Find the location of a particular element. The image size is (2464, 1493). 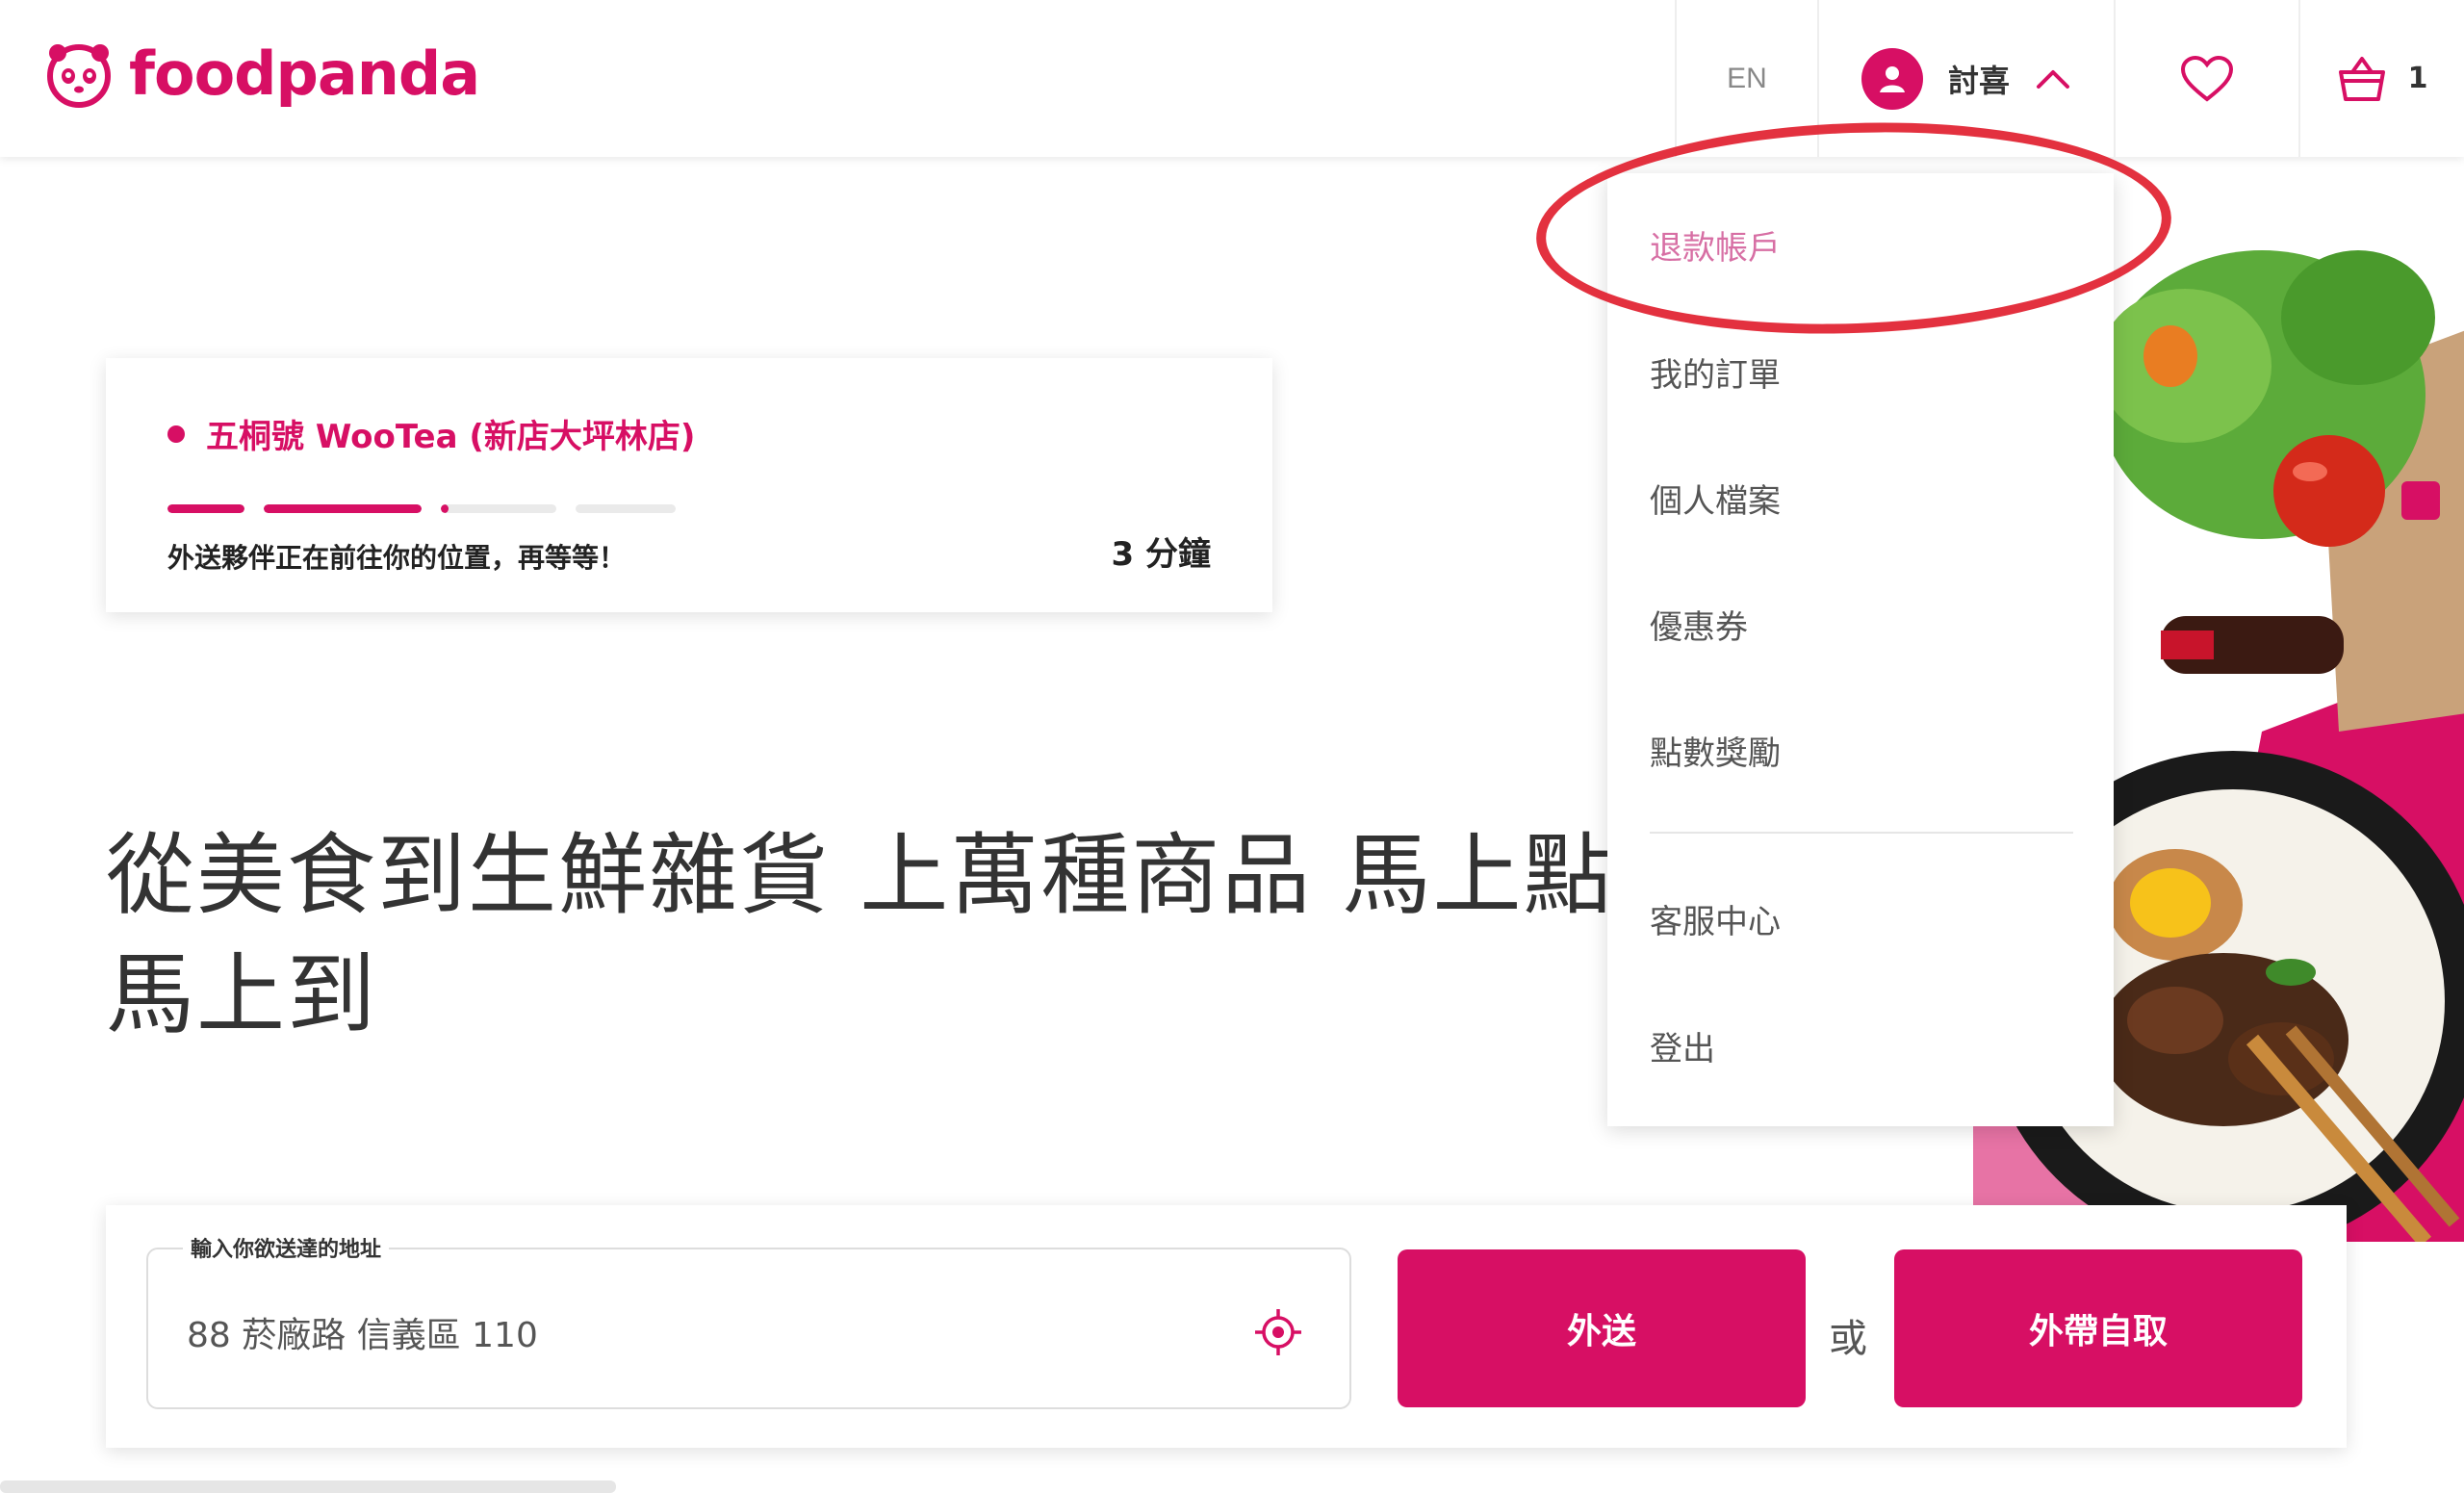

status-dot is located at coordinates (176, 434).